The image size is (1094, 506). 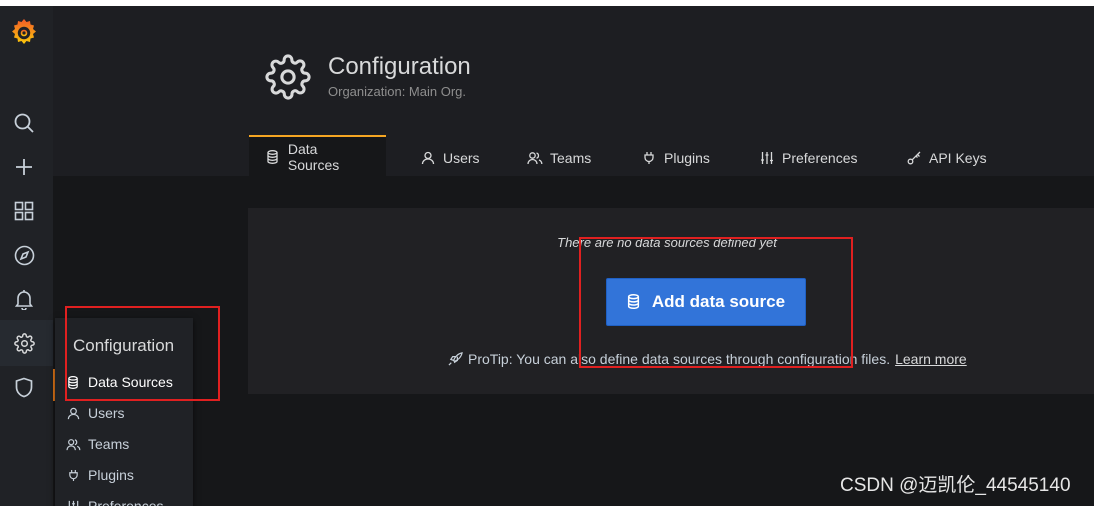 I want to click on flyout-item-teams: Teams, so click(x=97, y=444).